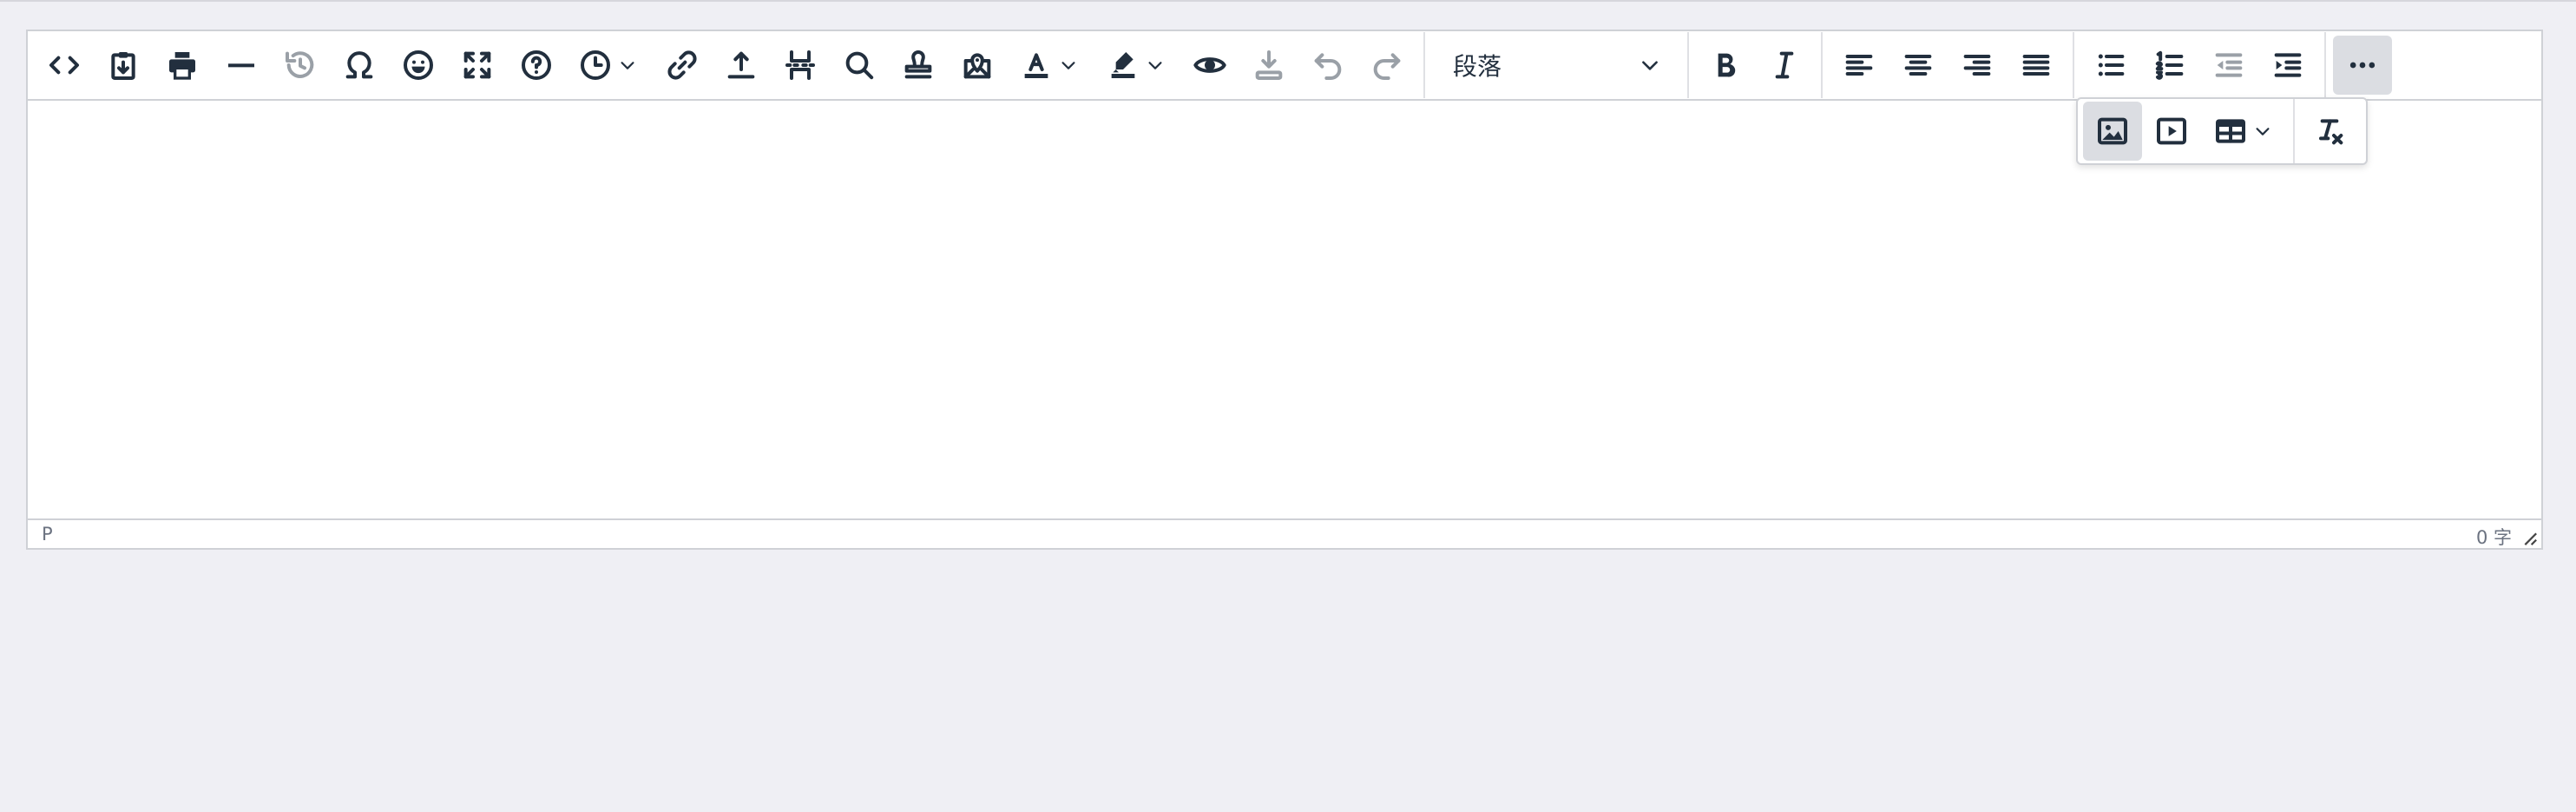 The height and width of the screenshot is (812, 2576). I want to click on top-rule, so click(1288, 1).